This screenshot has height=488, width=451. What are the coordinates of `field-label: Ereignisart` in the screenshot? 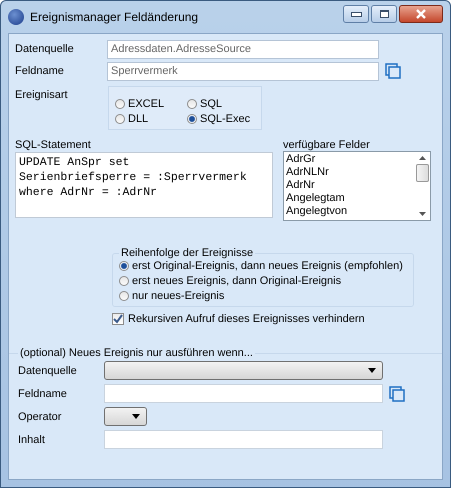 It's located at (42, 95).